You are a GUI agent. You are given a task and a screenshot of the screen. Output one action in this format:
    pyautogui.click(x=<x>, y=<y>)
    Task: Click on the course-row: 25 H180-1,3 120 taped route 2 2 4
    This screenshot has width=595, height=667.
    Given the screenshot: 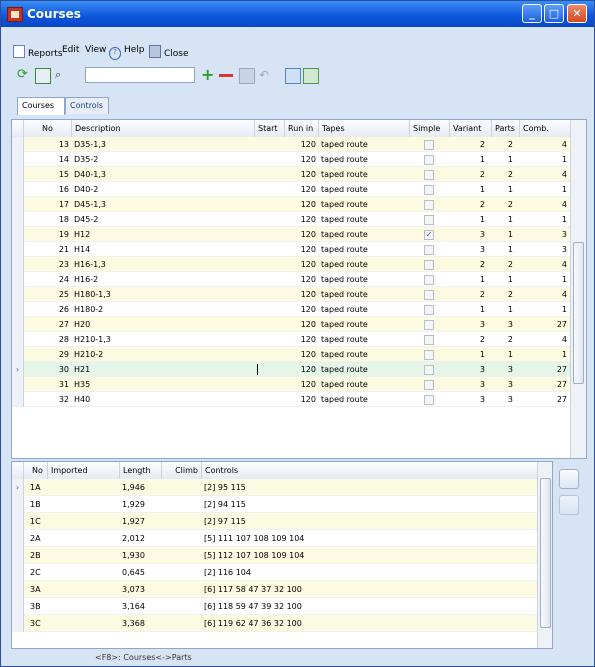 What is the action you would take?
    pyautogui.click(x=292, y=294)
    